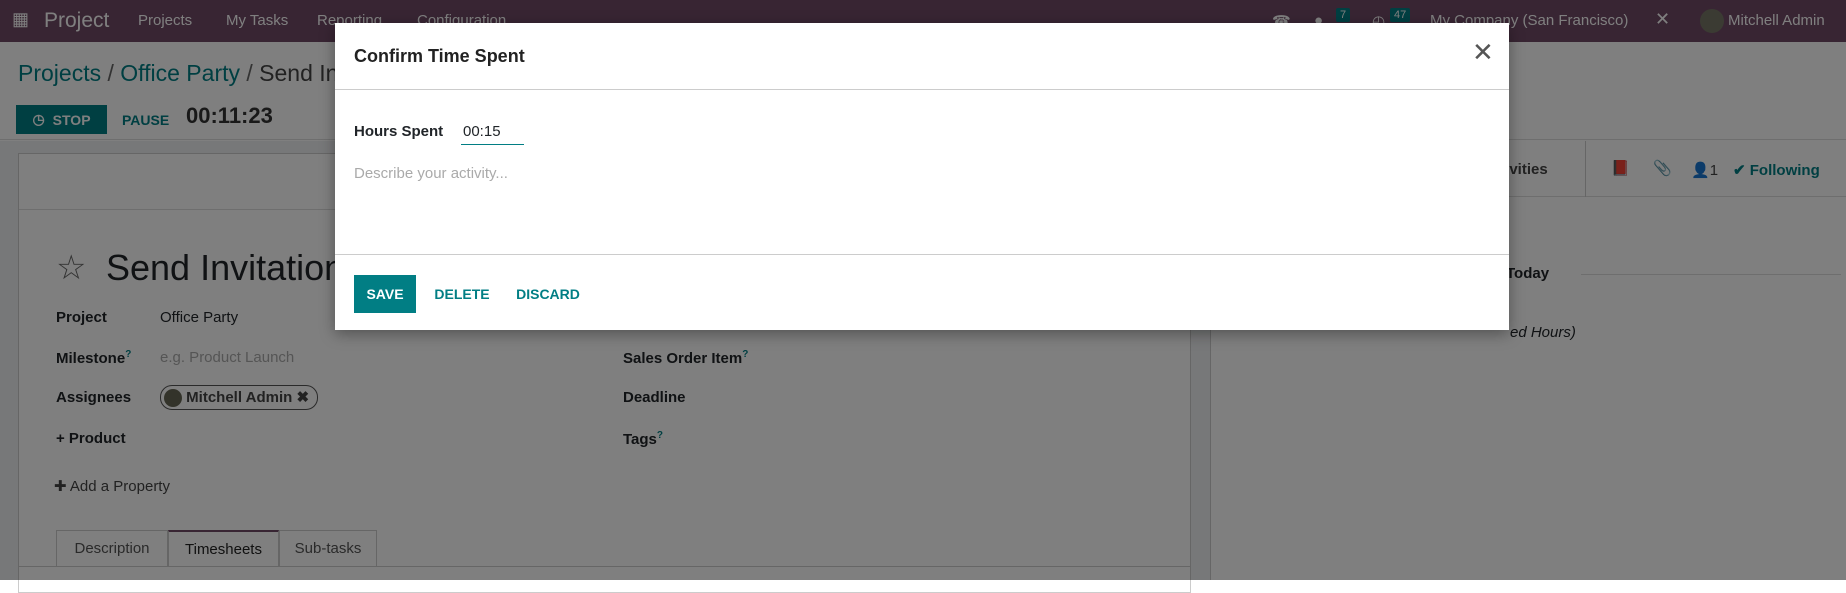 The width and height of the screenshot is (1846, 593). What do you see at coordinates (385, 294) in the screenshot?
I see `save-button: SAVE` at bounding box center [385, 294].